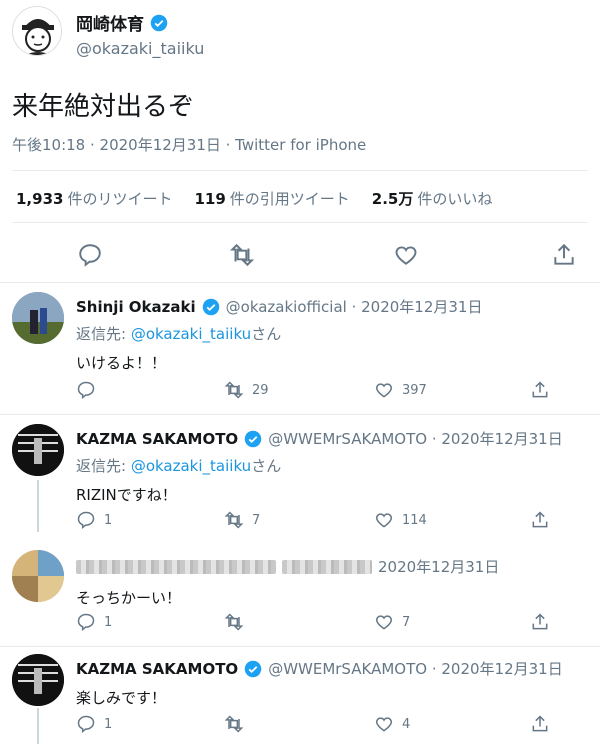  I want to click on like-count: 397, so click(414, 390).